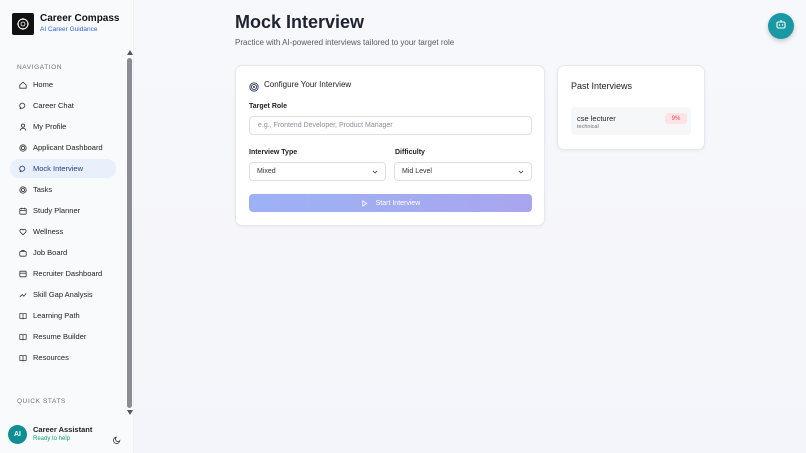  I want to click on score-badge: 9%, so click(676, 118).